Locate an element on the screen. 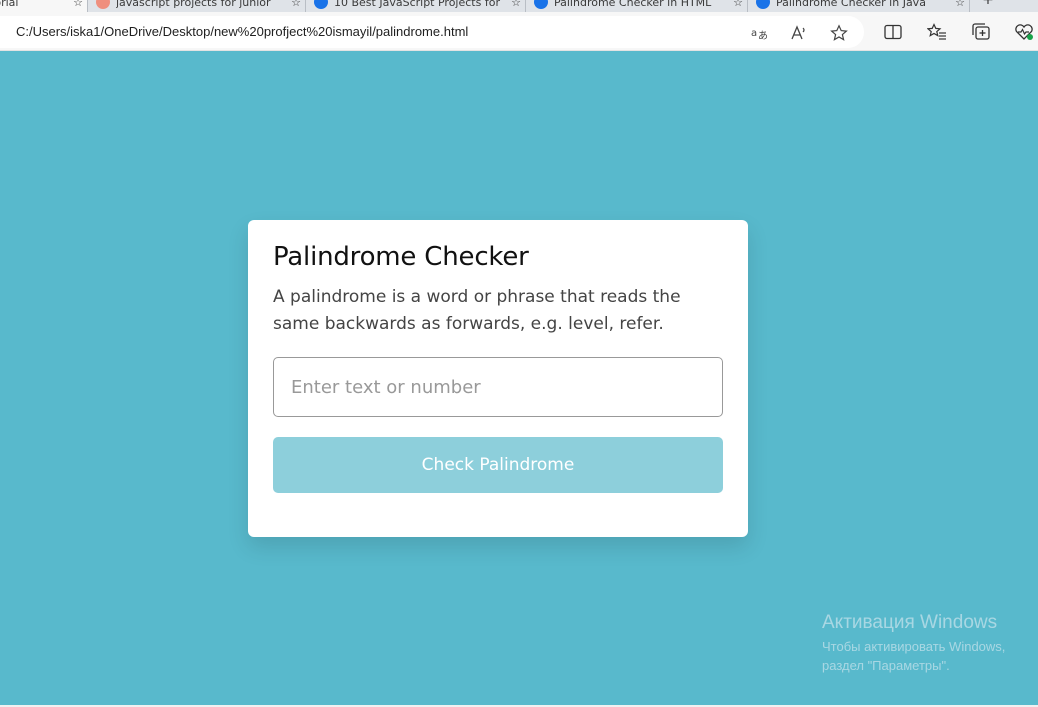 This screenshot has width=1038, height=707. watermark-line: Чтобы активировать Windows, is located at coordinates (914, 646).